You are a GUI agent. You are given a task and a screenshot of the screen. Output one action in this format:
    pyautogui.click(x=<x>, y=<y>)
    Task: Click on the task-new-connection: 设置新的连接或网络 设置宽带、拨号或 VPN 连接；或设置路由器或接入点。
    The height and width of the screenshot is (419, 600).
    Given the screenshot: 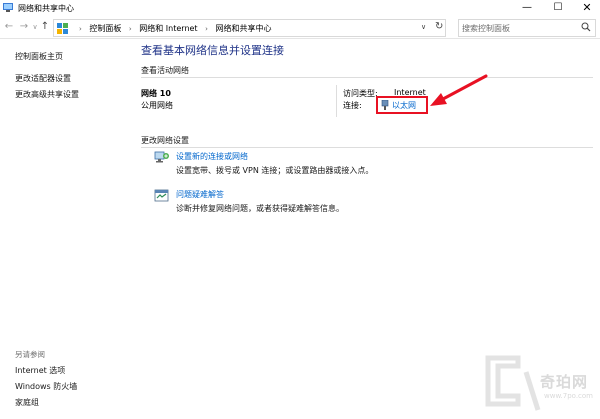 What is the action you would take?
    pyautogui.click(x=374, y=166)
    